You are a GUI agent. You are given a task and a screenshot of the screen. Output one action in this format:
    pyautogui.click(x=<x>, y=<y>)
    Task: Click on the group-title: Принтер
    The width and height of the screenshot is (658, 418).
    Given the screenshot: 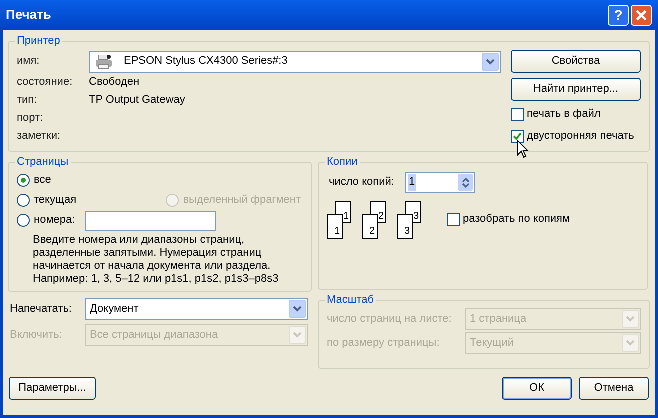 What is the action you would take?
    pyautogui.click(x=39, y=41)
    